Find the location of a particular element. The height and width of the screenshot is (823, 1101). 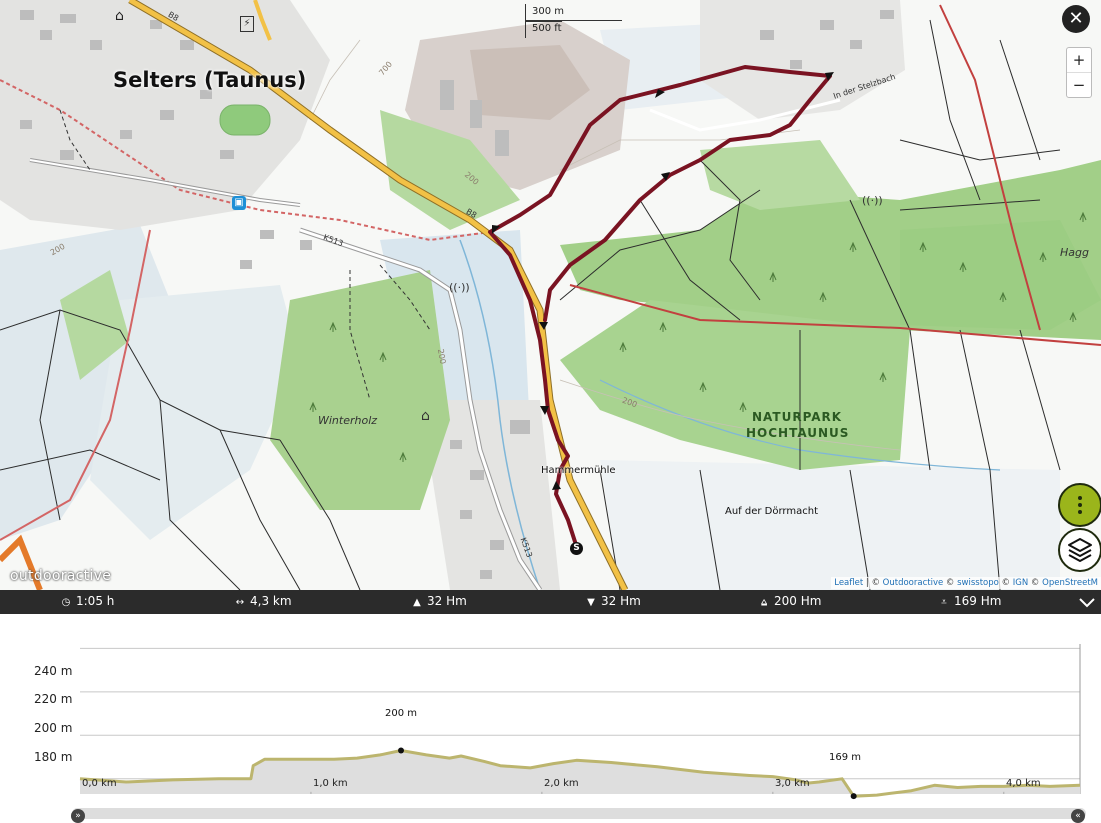

hagg-label: Hagg is located at coordinates (1074, 252).